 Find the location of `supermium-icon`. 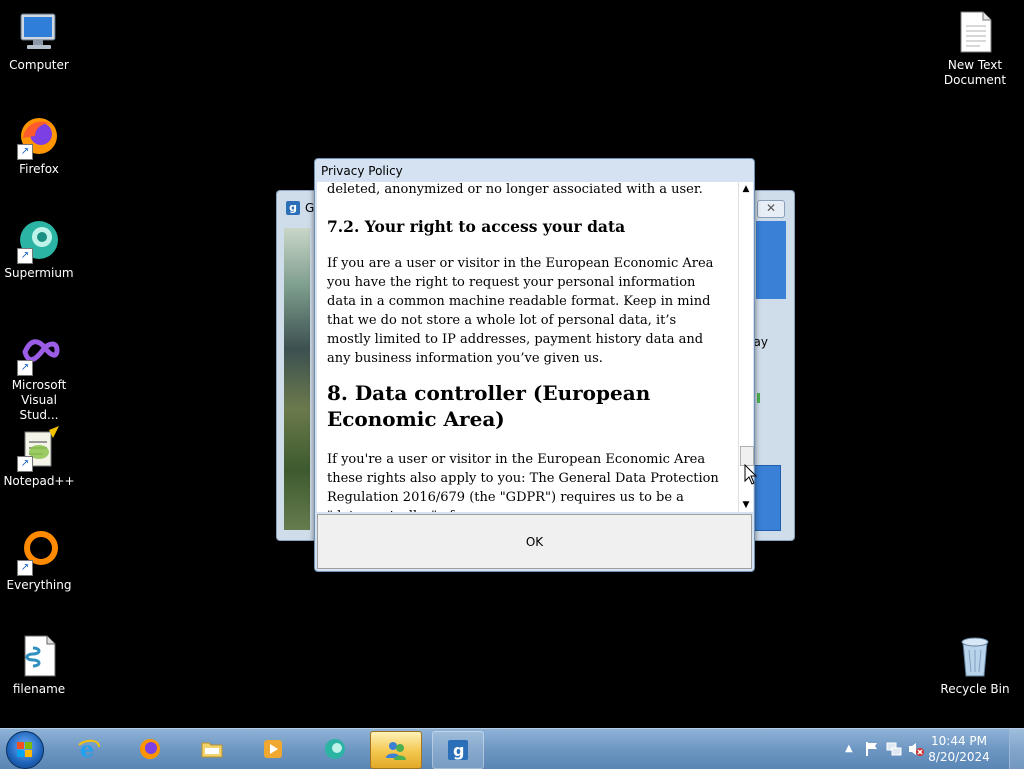

supermium-icon is located at coordinates (335, 749).